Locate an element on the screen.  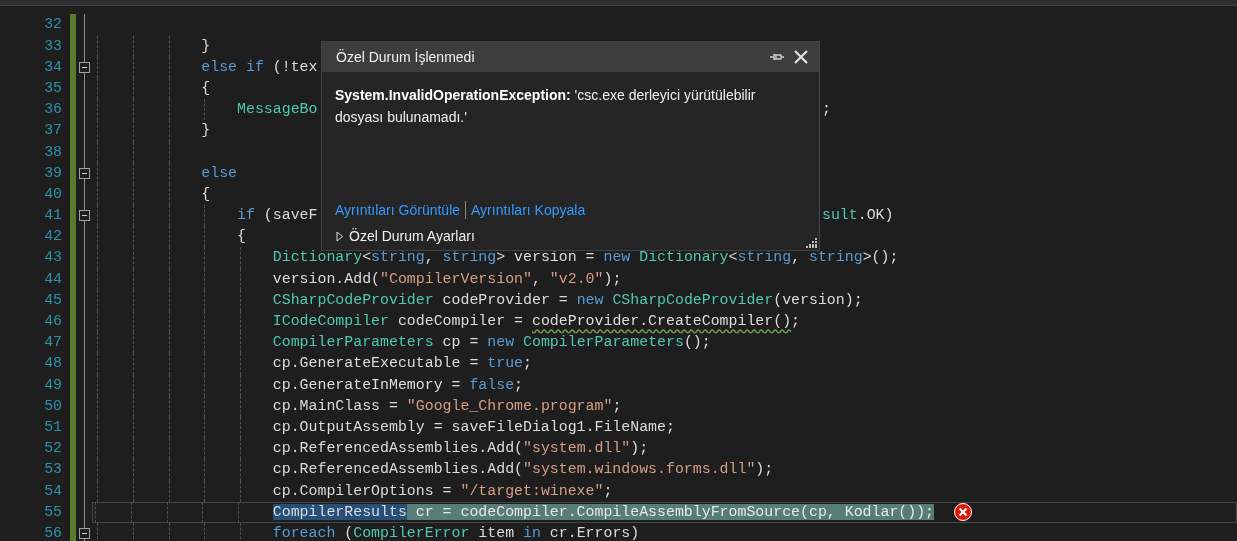
line-number: 33 is located at coordinates (52, 46).